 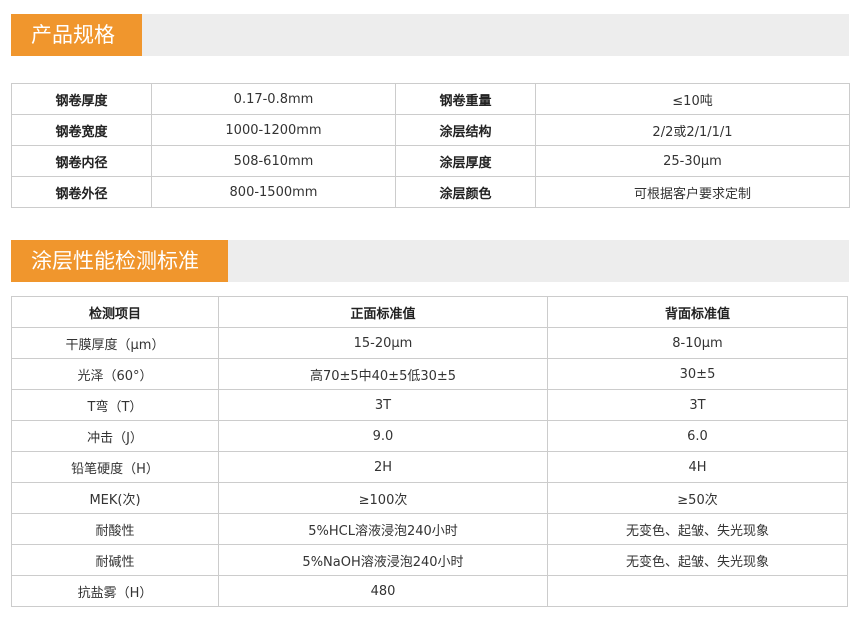 I want to click on specs-row: 钢卷厚度 0.17-0.8mm 钢卷重量 ≤10吨, so click(x=430, y=99).